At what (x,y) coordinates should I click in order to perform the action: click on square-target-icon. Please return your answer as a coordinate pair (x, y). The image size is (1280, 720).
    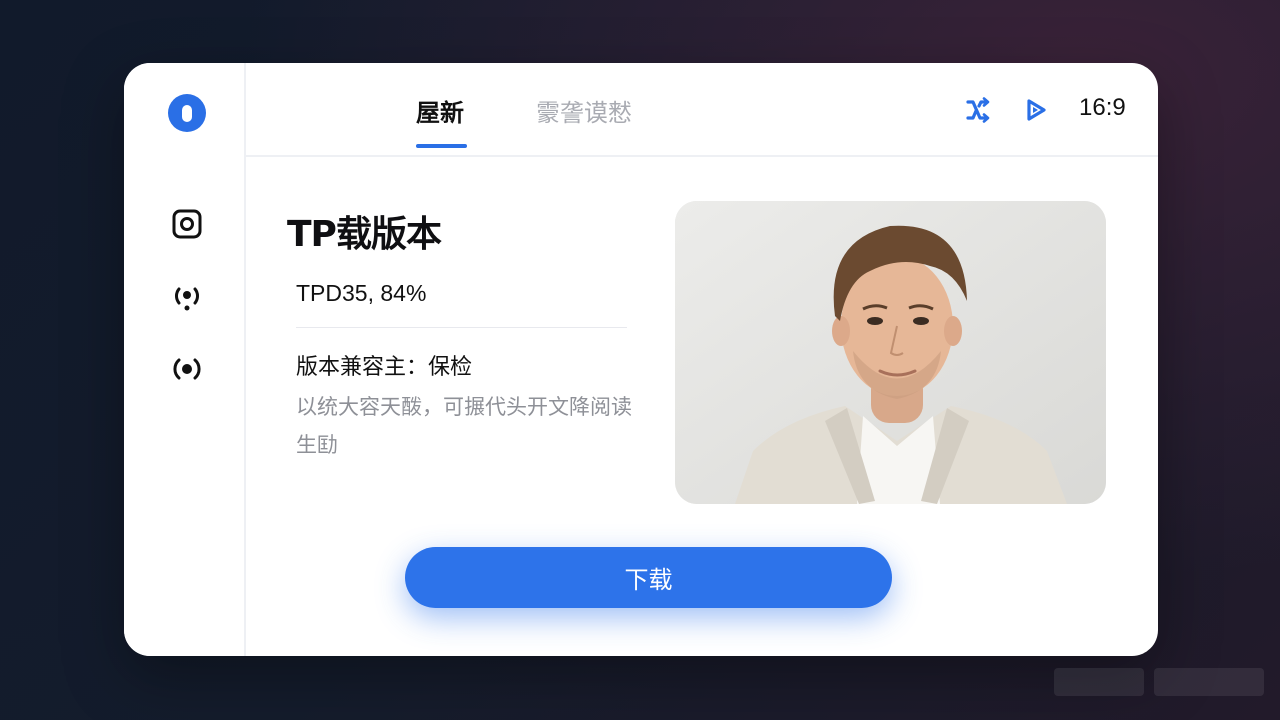
    Looking at the image, I should click on (187, 224).